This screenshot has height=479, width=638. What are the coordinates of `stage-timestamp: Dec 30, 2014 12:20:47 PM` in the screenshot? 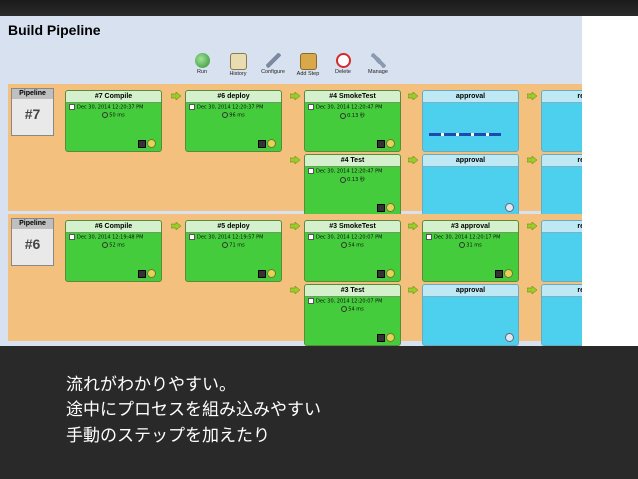 It's located at (349, 171).